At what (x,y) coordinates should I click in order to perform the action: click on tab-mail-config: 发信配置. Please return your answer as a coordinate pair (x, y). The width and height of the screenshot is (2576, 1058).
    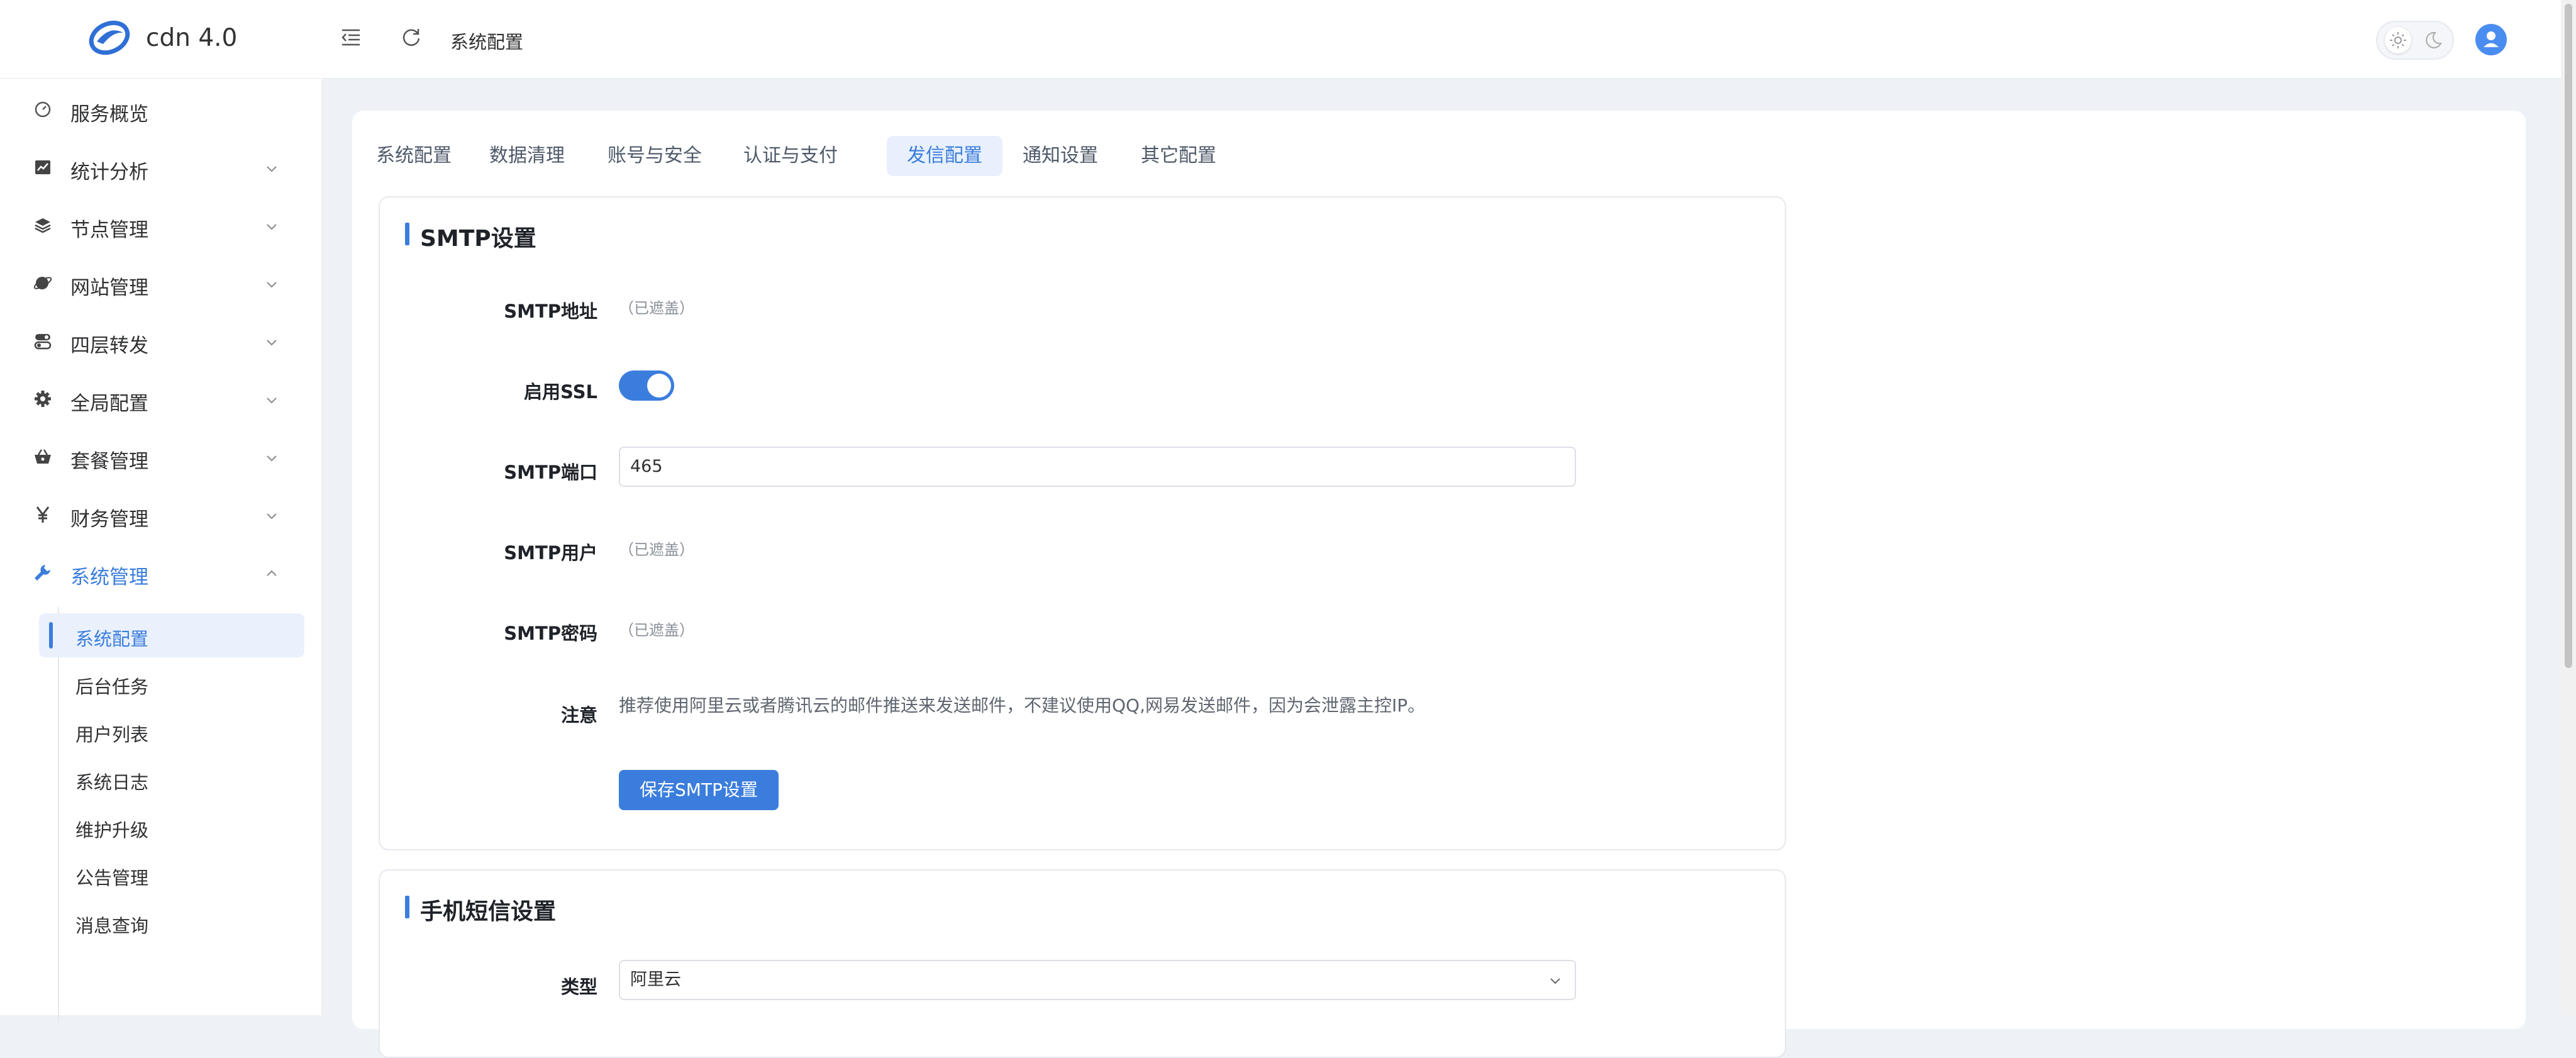
    Looking at the image, I should click on (944, 156).